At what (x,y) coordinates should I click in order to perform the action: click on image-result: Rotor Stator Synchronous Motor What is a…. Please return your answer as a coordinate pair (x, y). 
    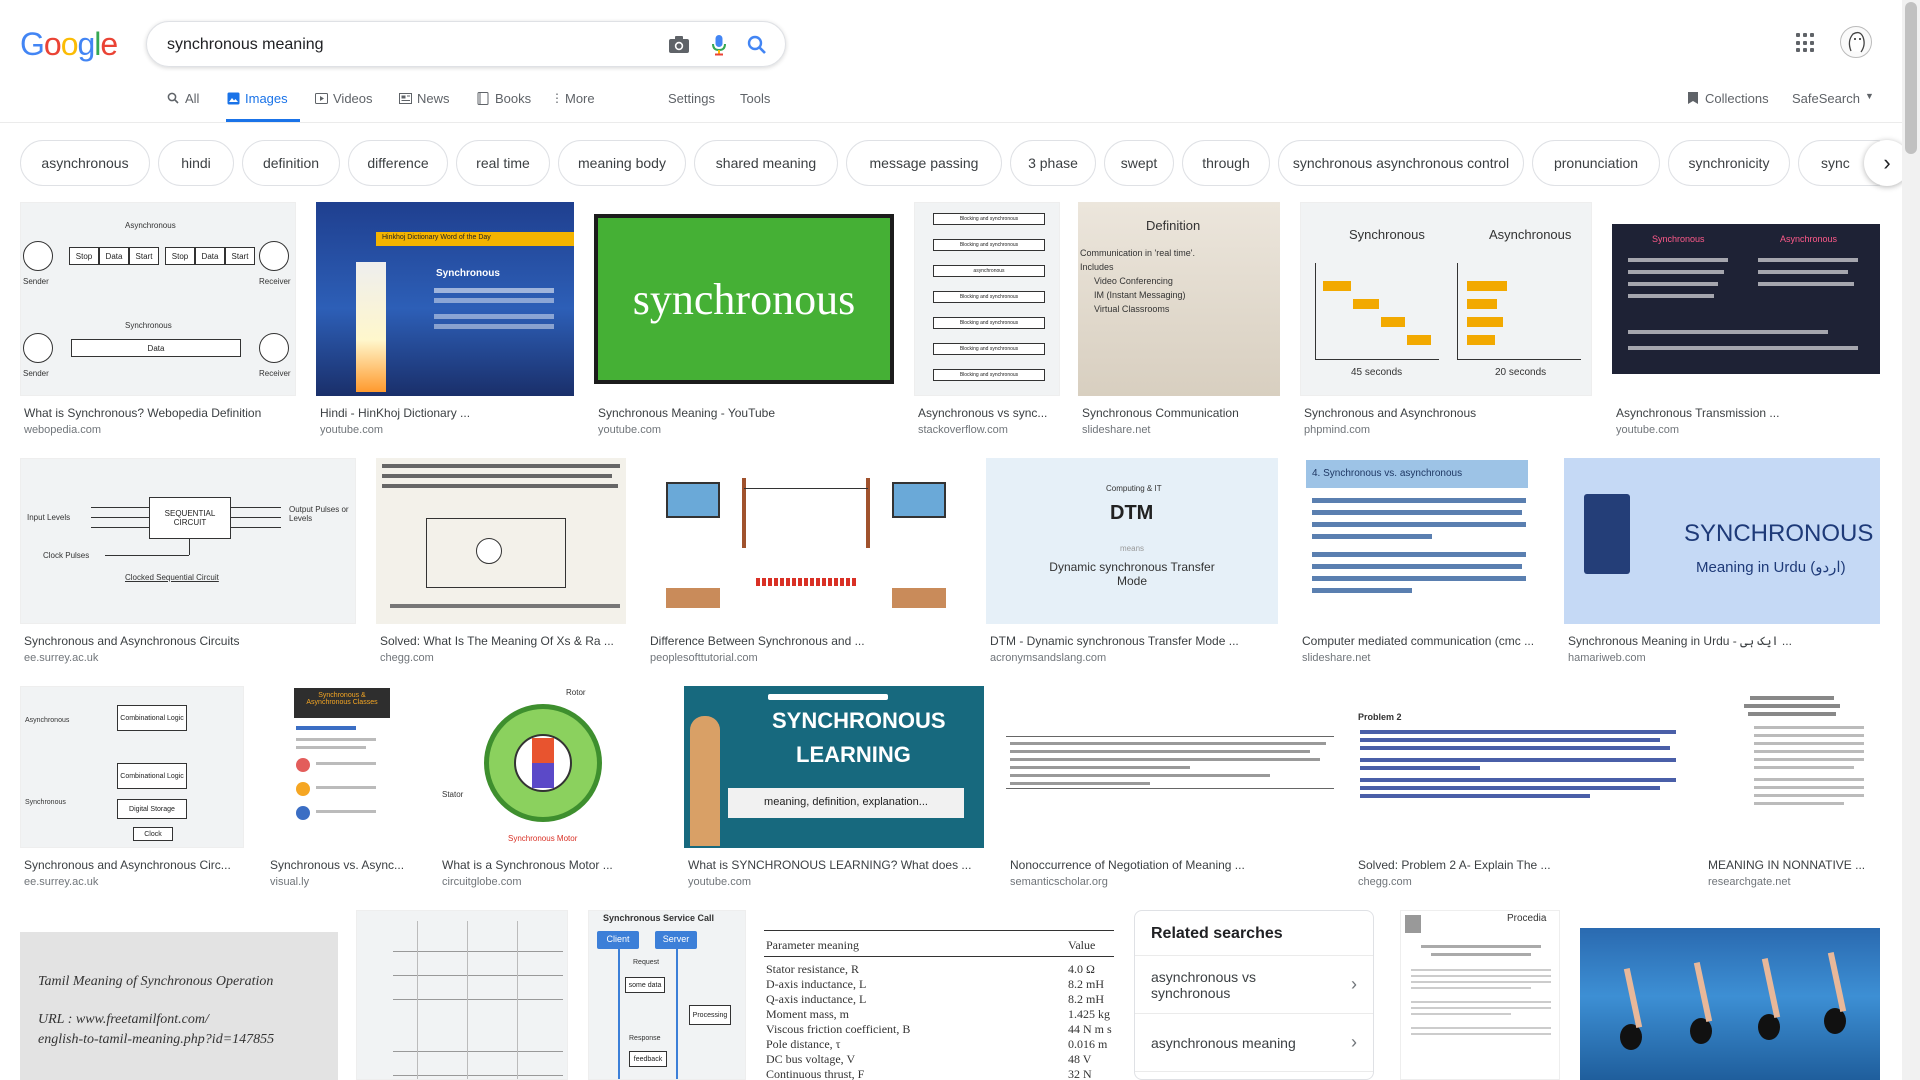
    Looking at the image, I should click on (550, 792).